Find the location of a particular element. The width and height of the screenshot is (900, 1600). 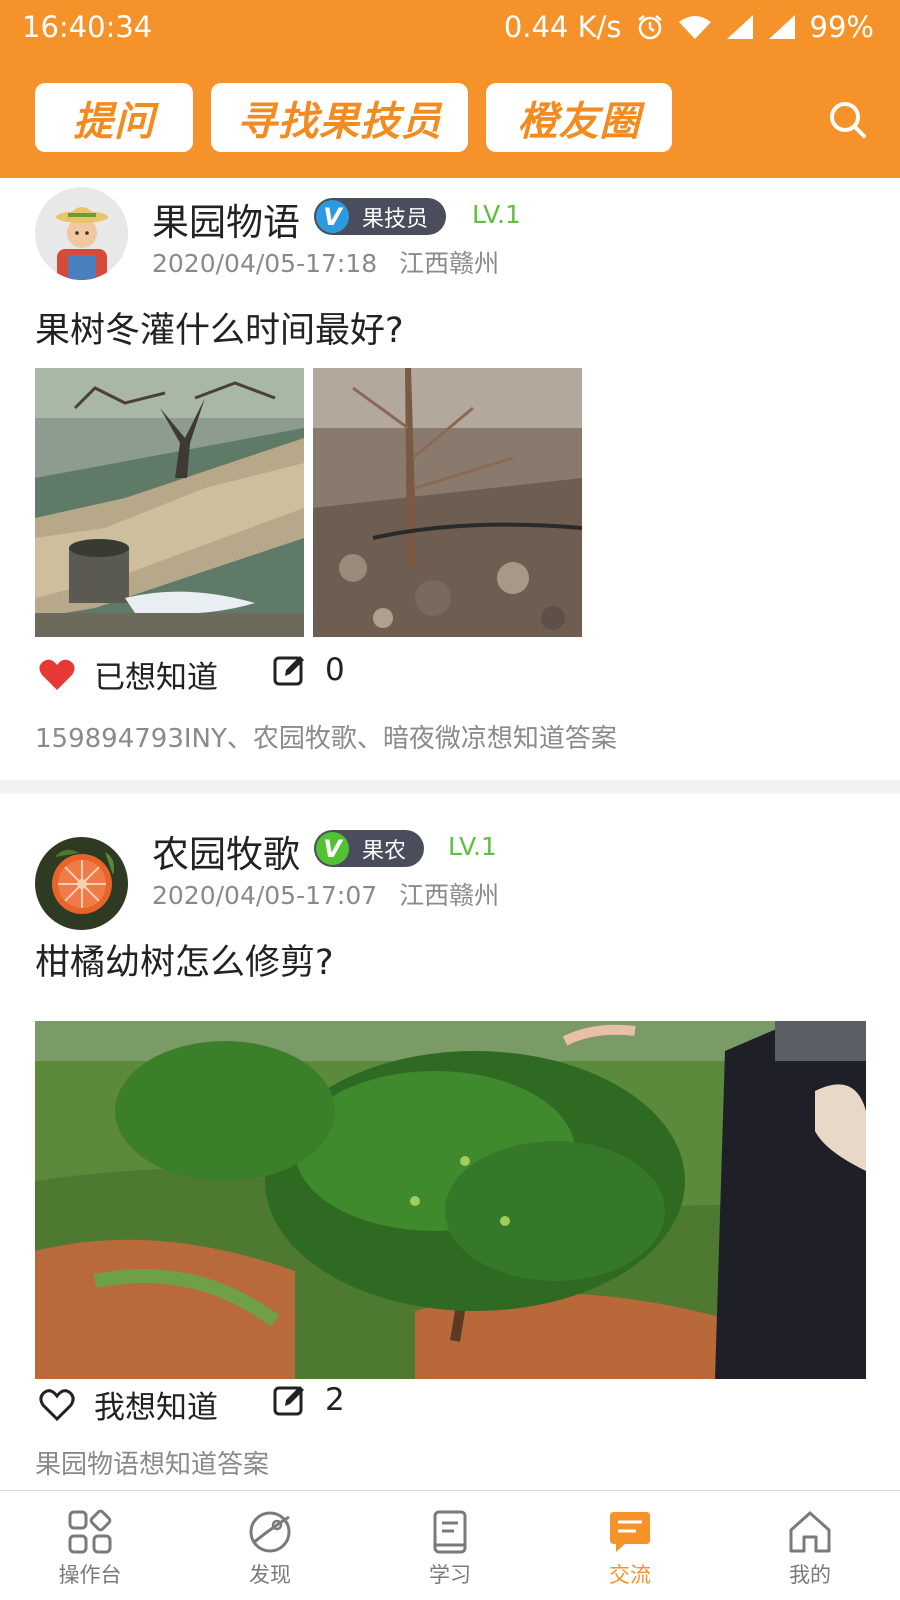

home-icon is located at coordinates (810, 1532).